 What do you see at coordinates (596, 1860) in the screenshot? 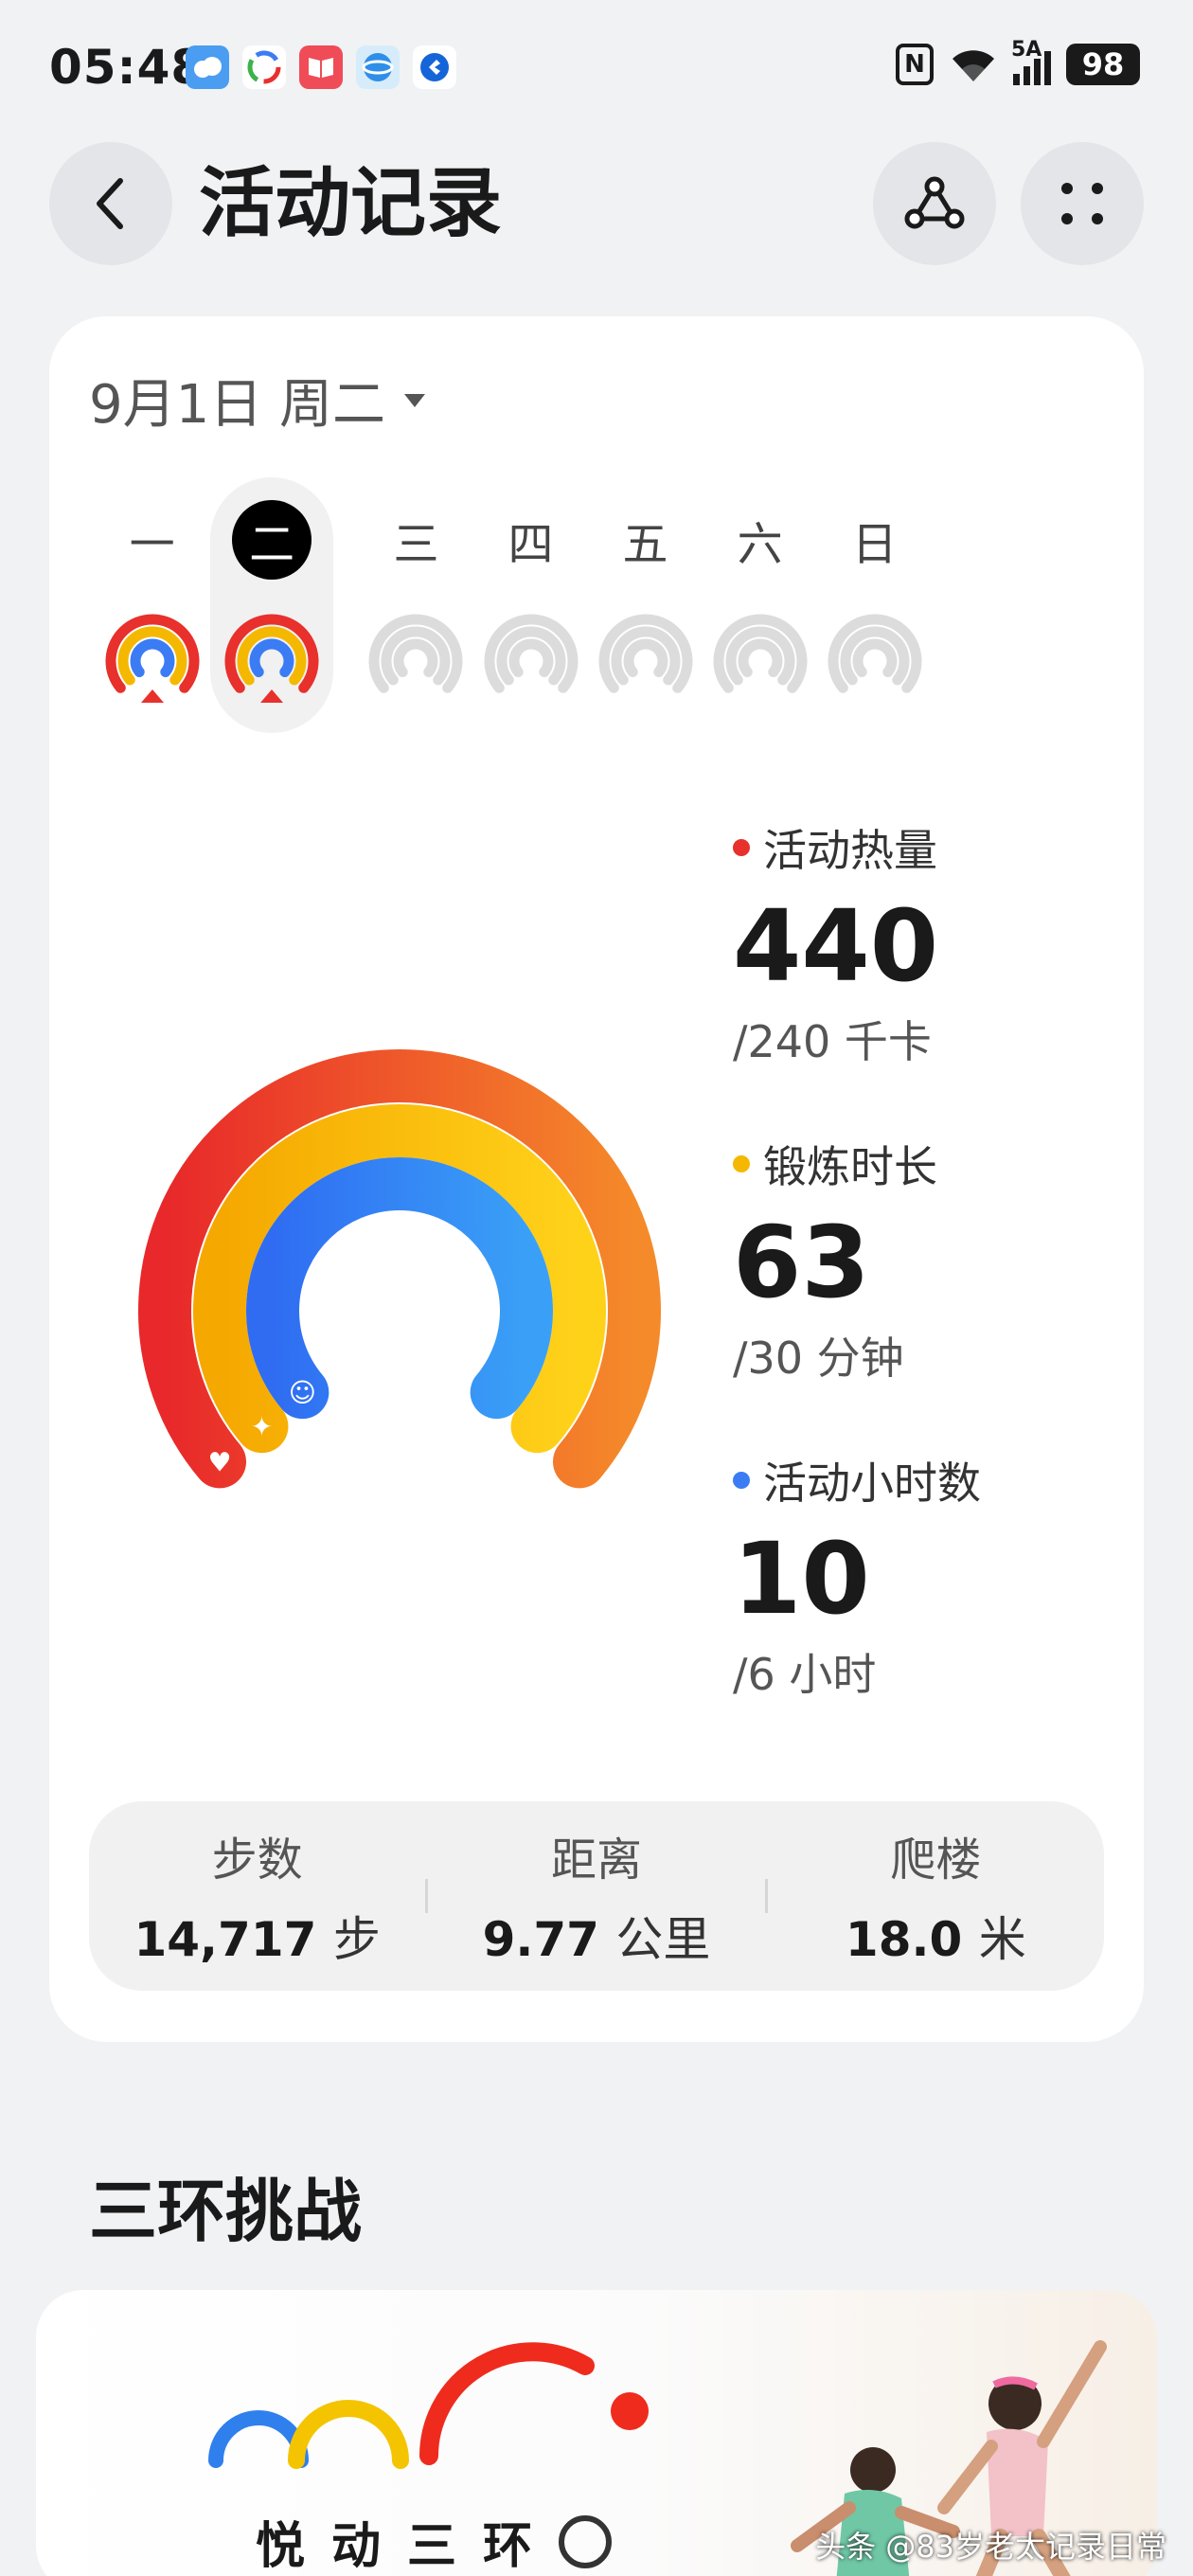
I see `stat-label: 距离` at bounding box center [596, 1860].